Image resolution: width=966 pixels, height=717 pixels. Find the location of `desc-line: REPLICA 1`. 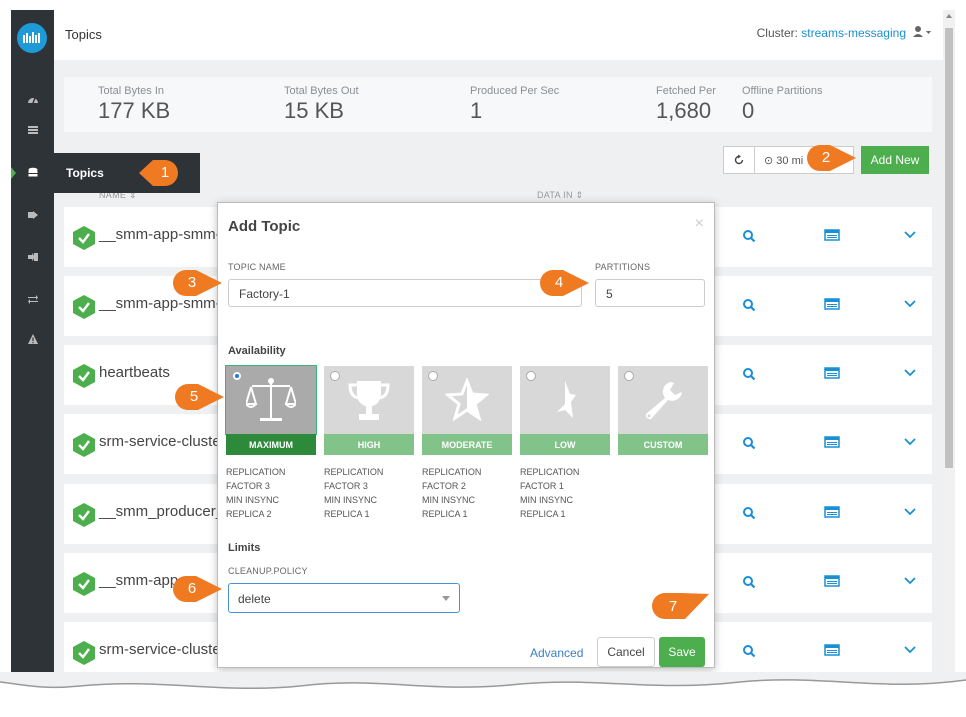

desc-line: REPLICA 1 is located at coordinates (543, 514).